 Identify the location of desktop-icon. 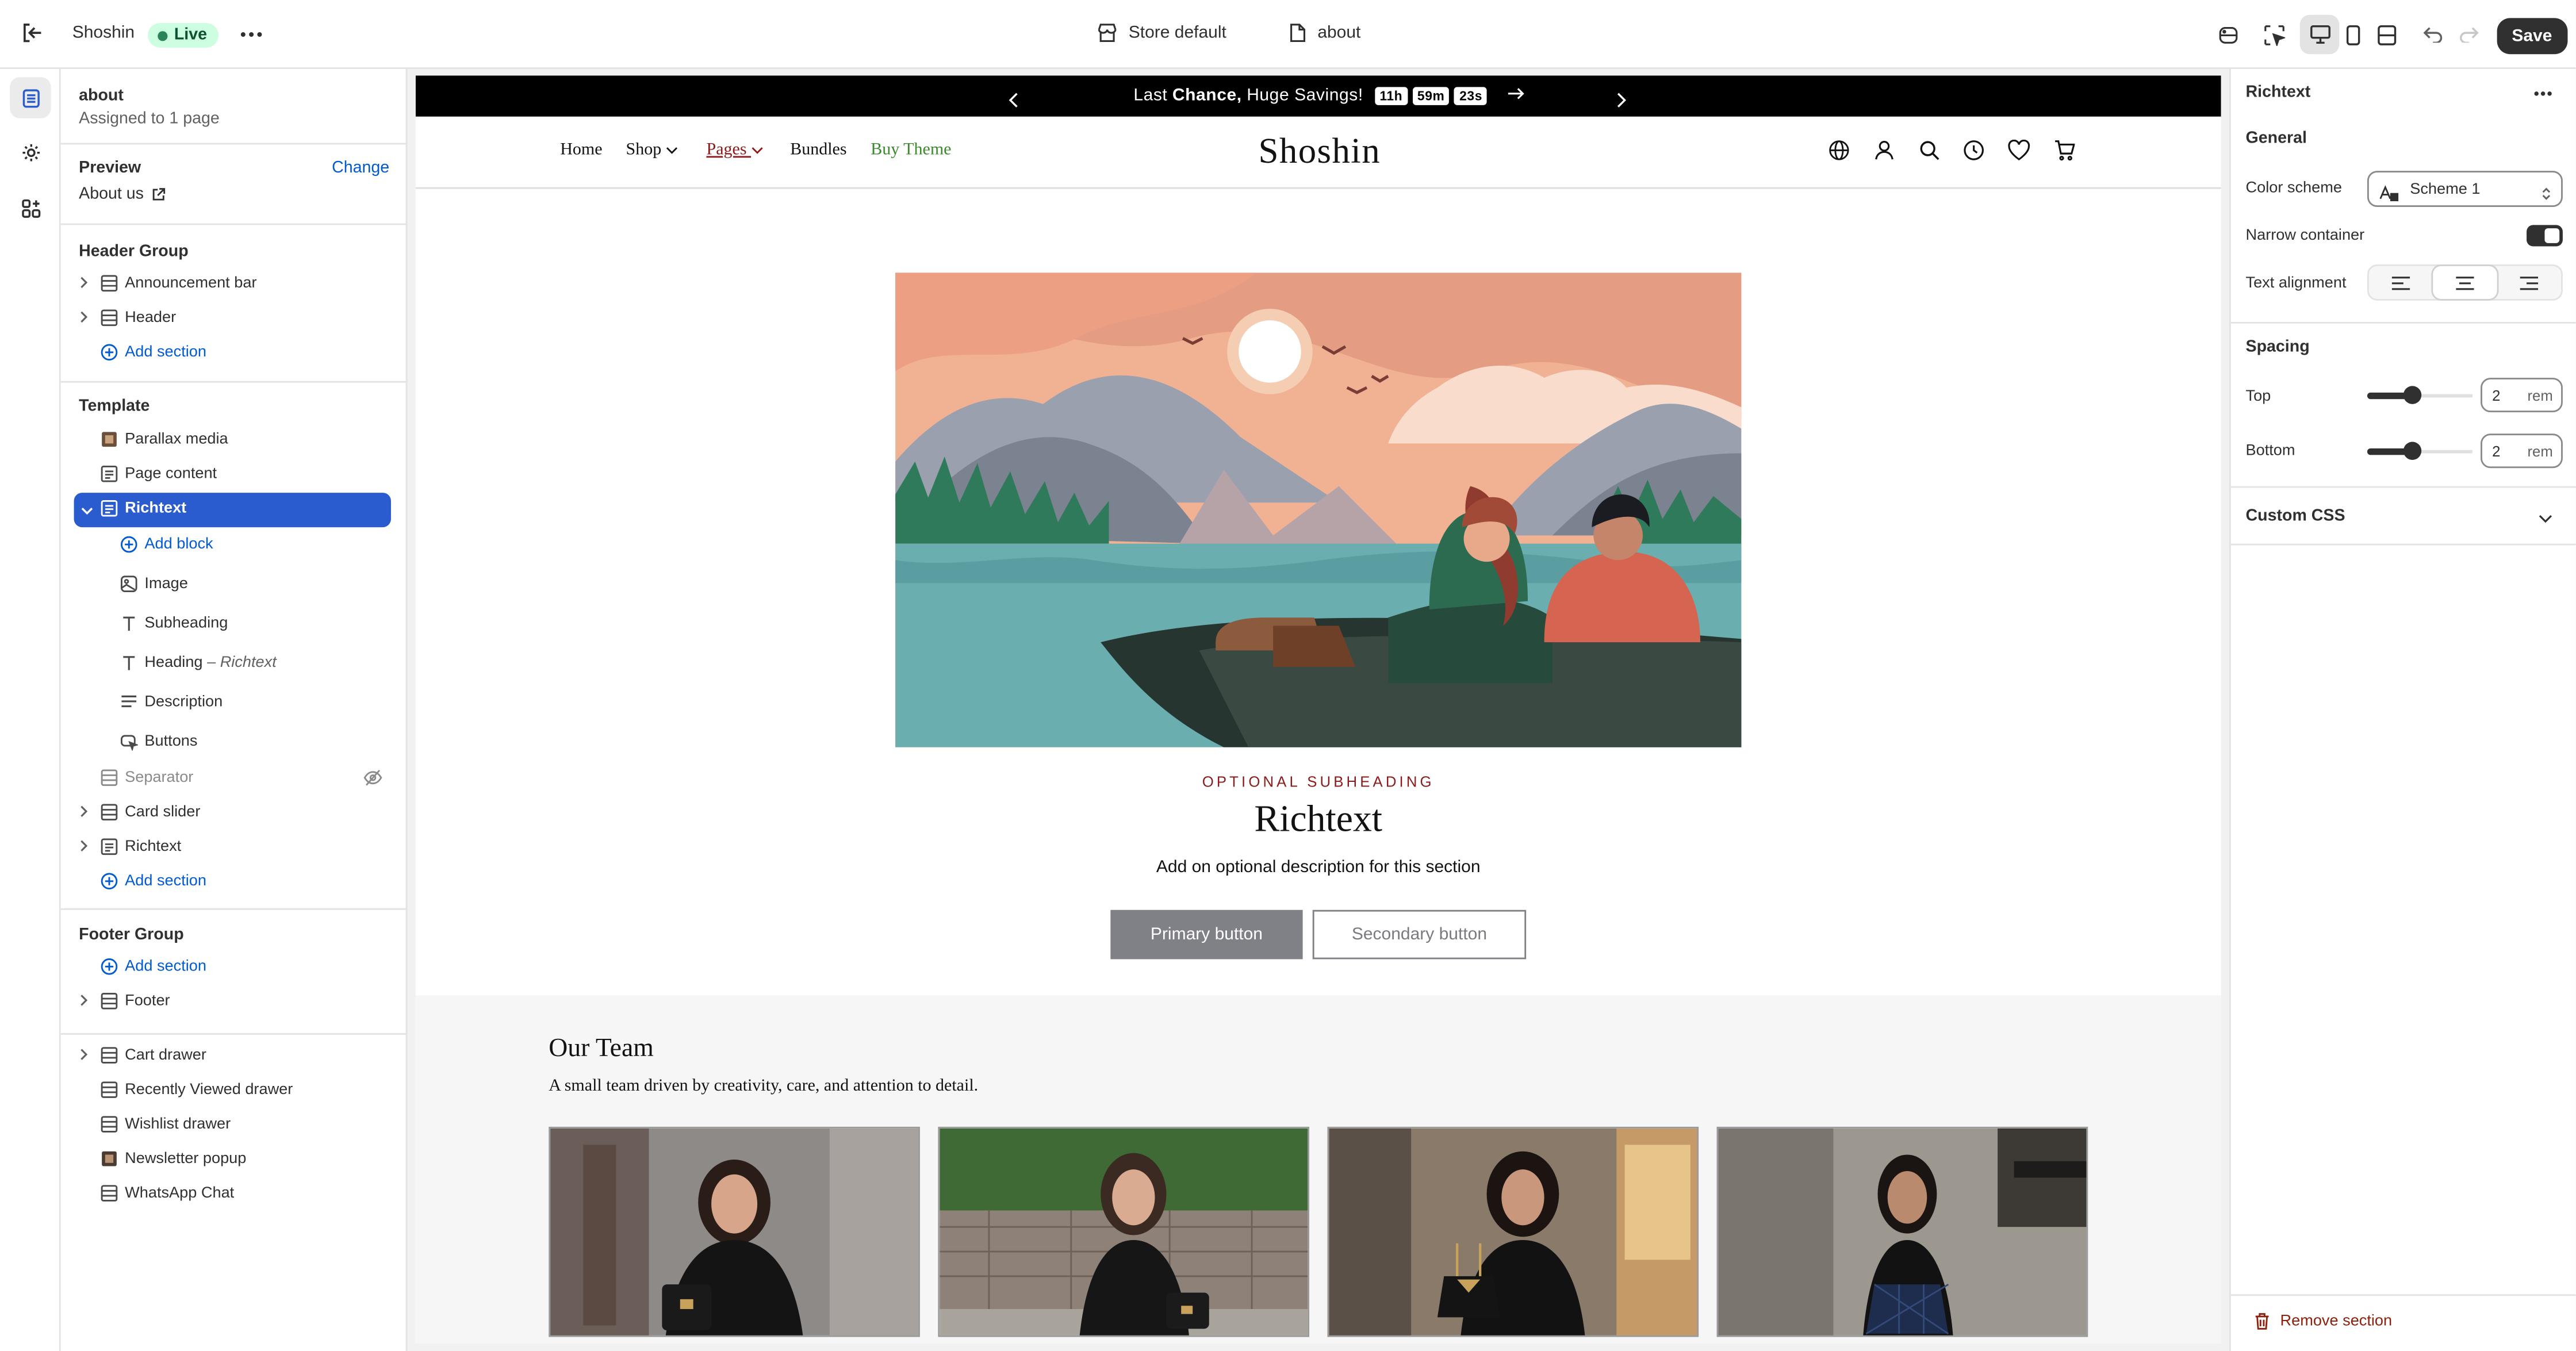
(2319, 34).